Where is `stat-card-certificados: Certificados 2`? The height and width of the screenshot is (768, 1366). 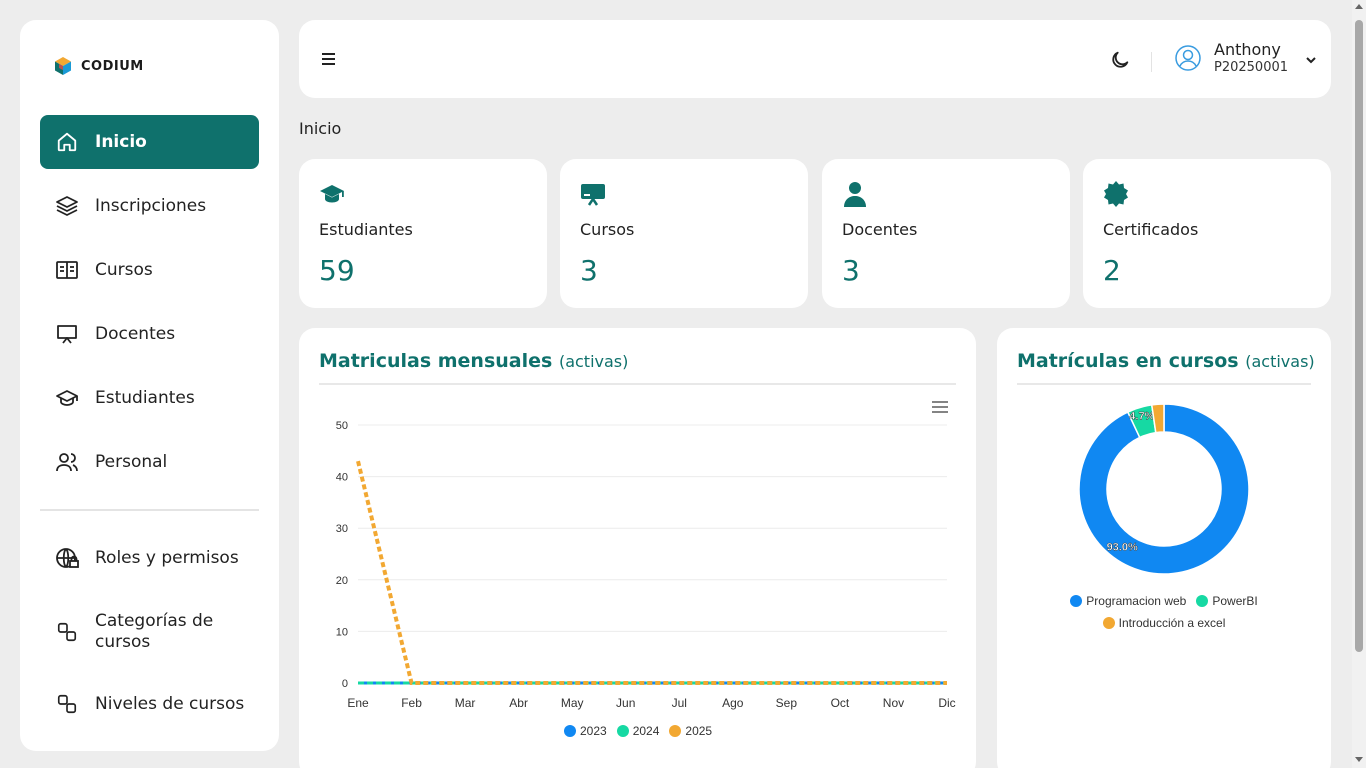
stat-card-certificados: Certificados 2 is located at coordinates (1207, 233).